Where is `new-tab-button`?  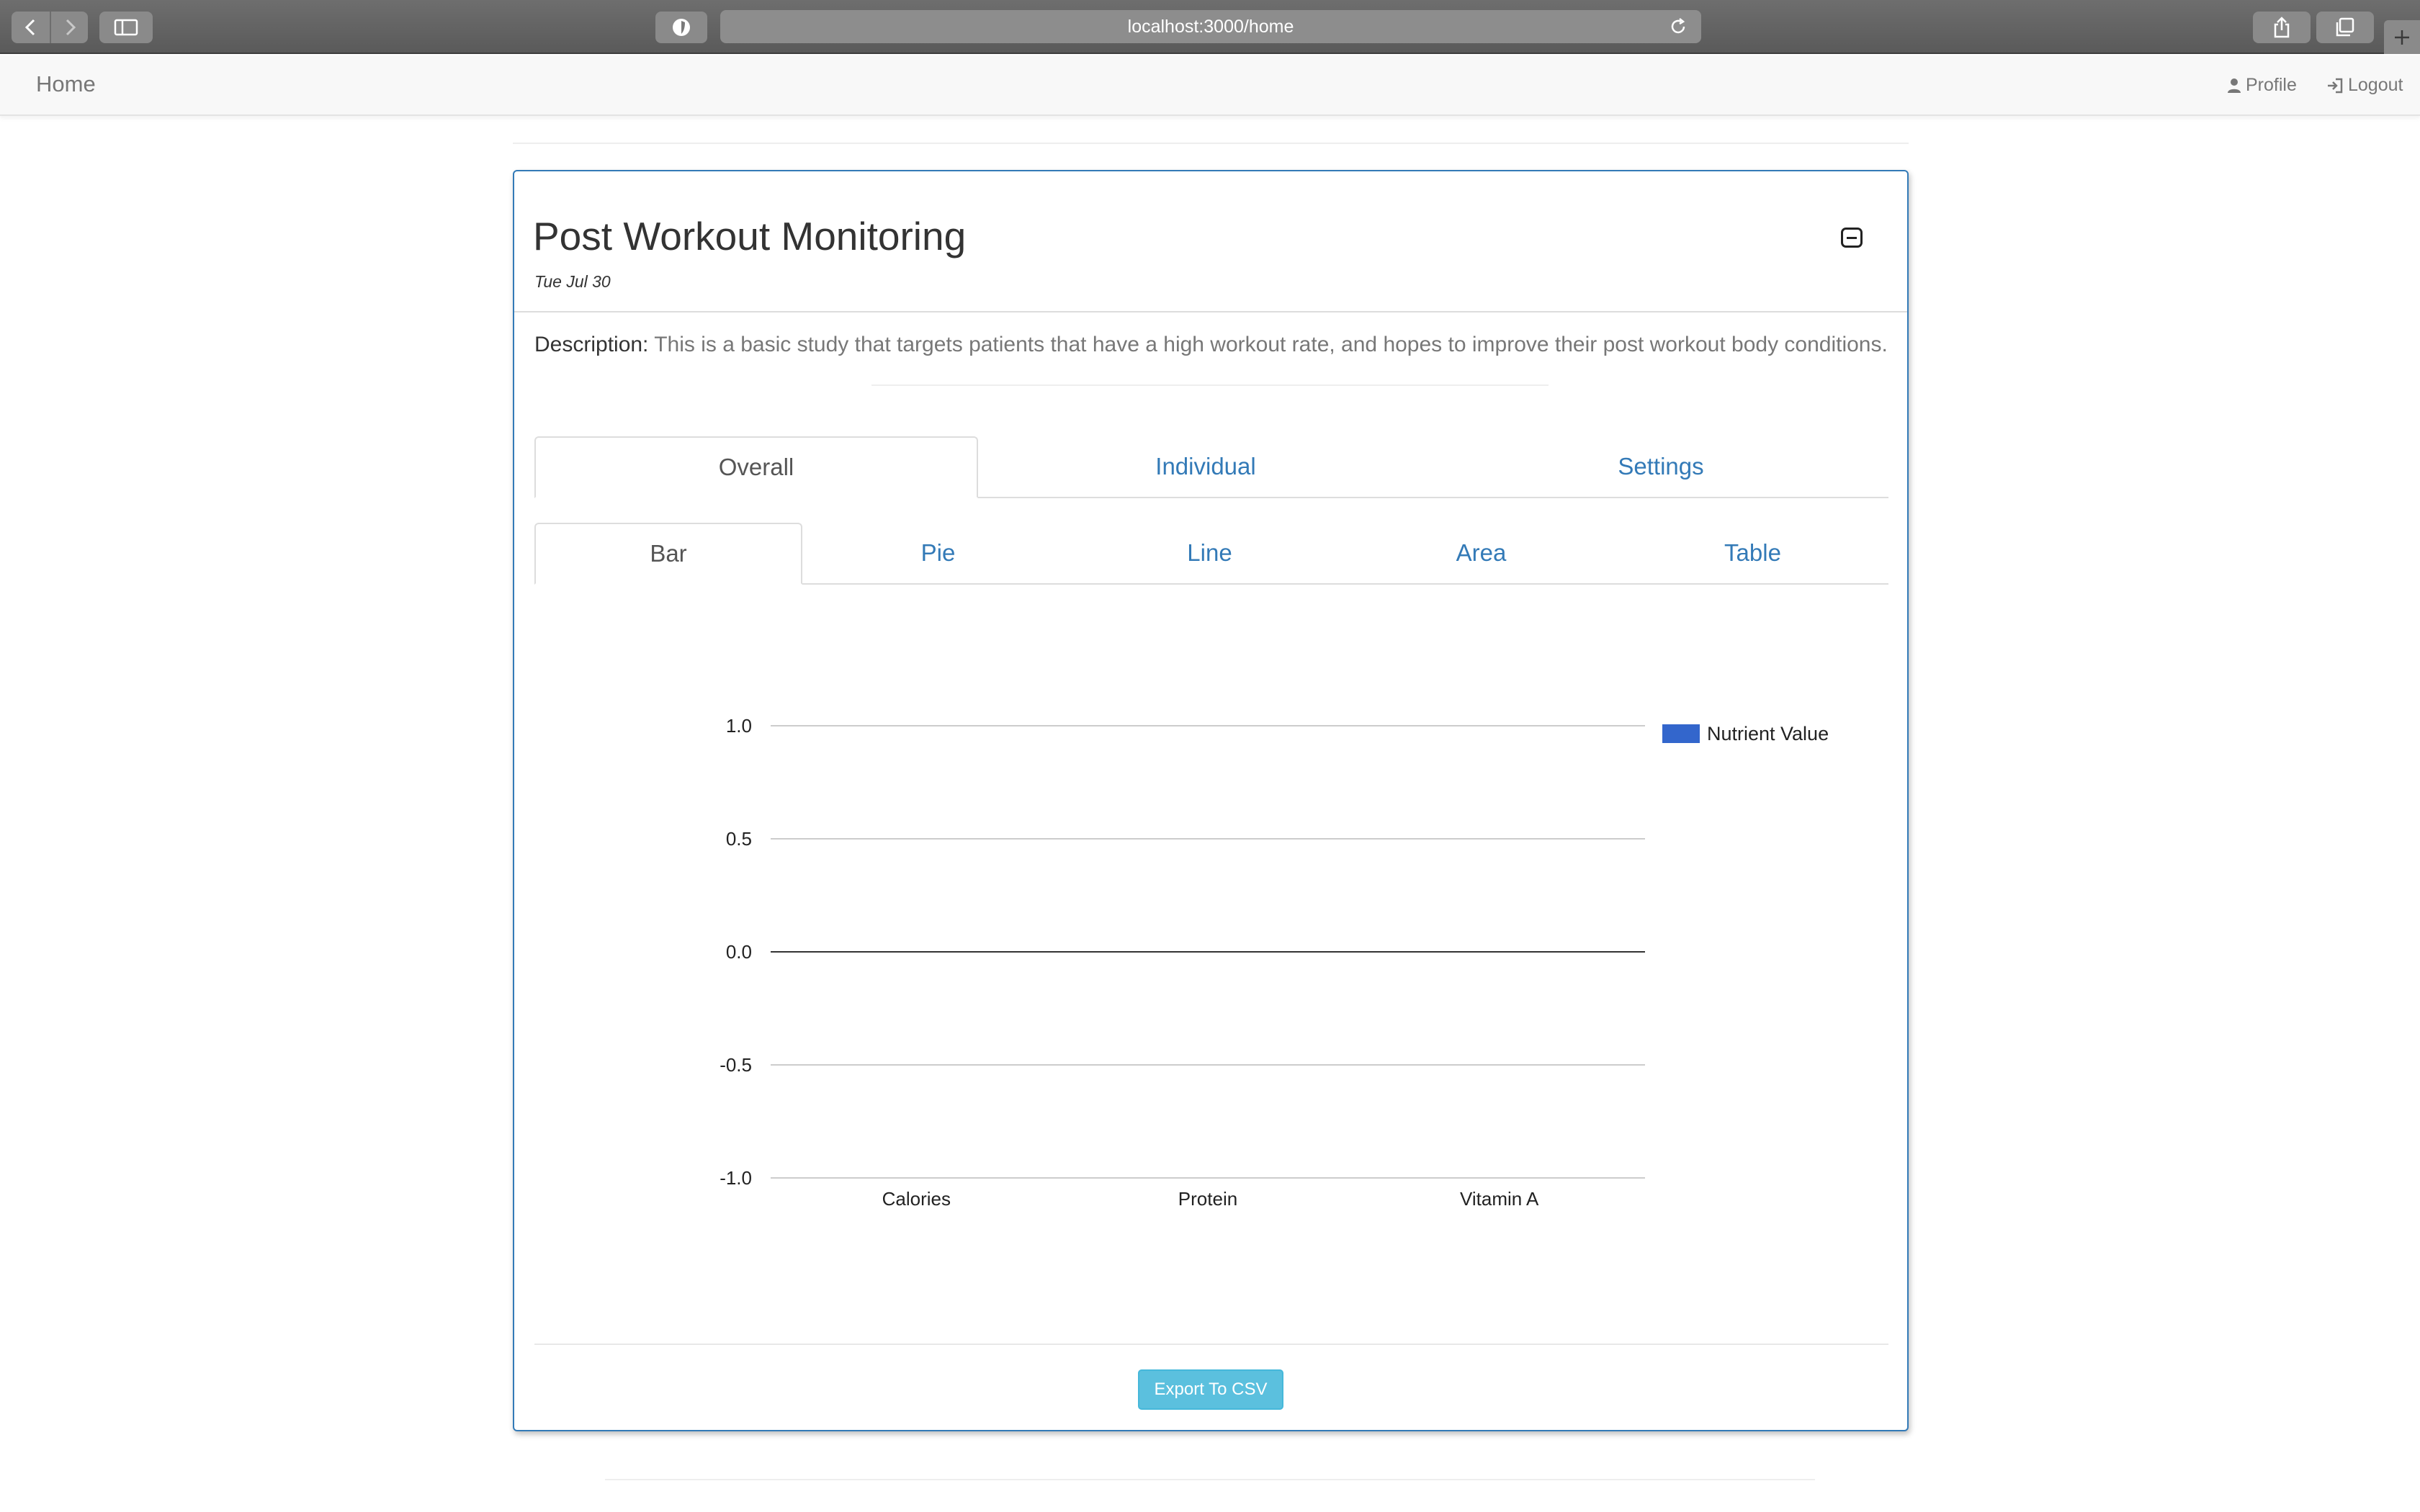 new-tab-button is located at coordinates (2402, 37).